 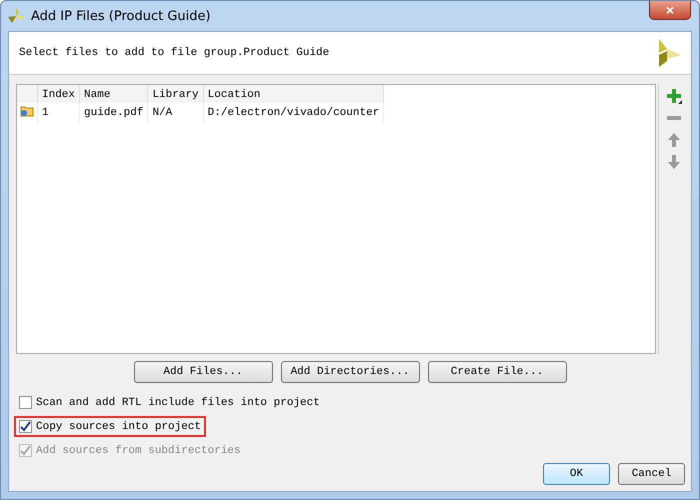 I want to click on table-cell: guide.pdf, so click(x=114, y=113).